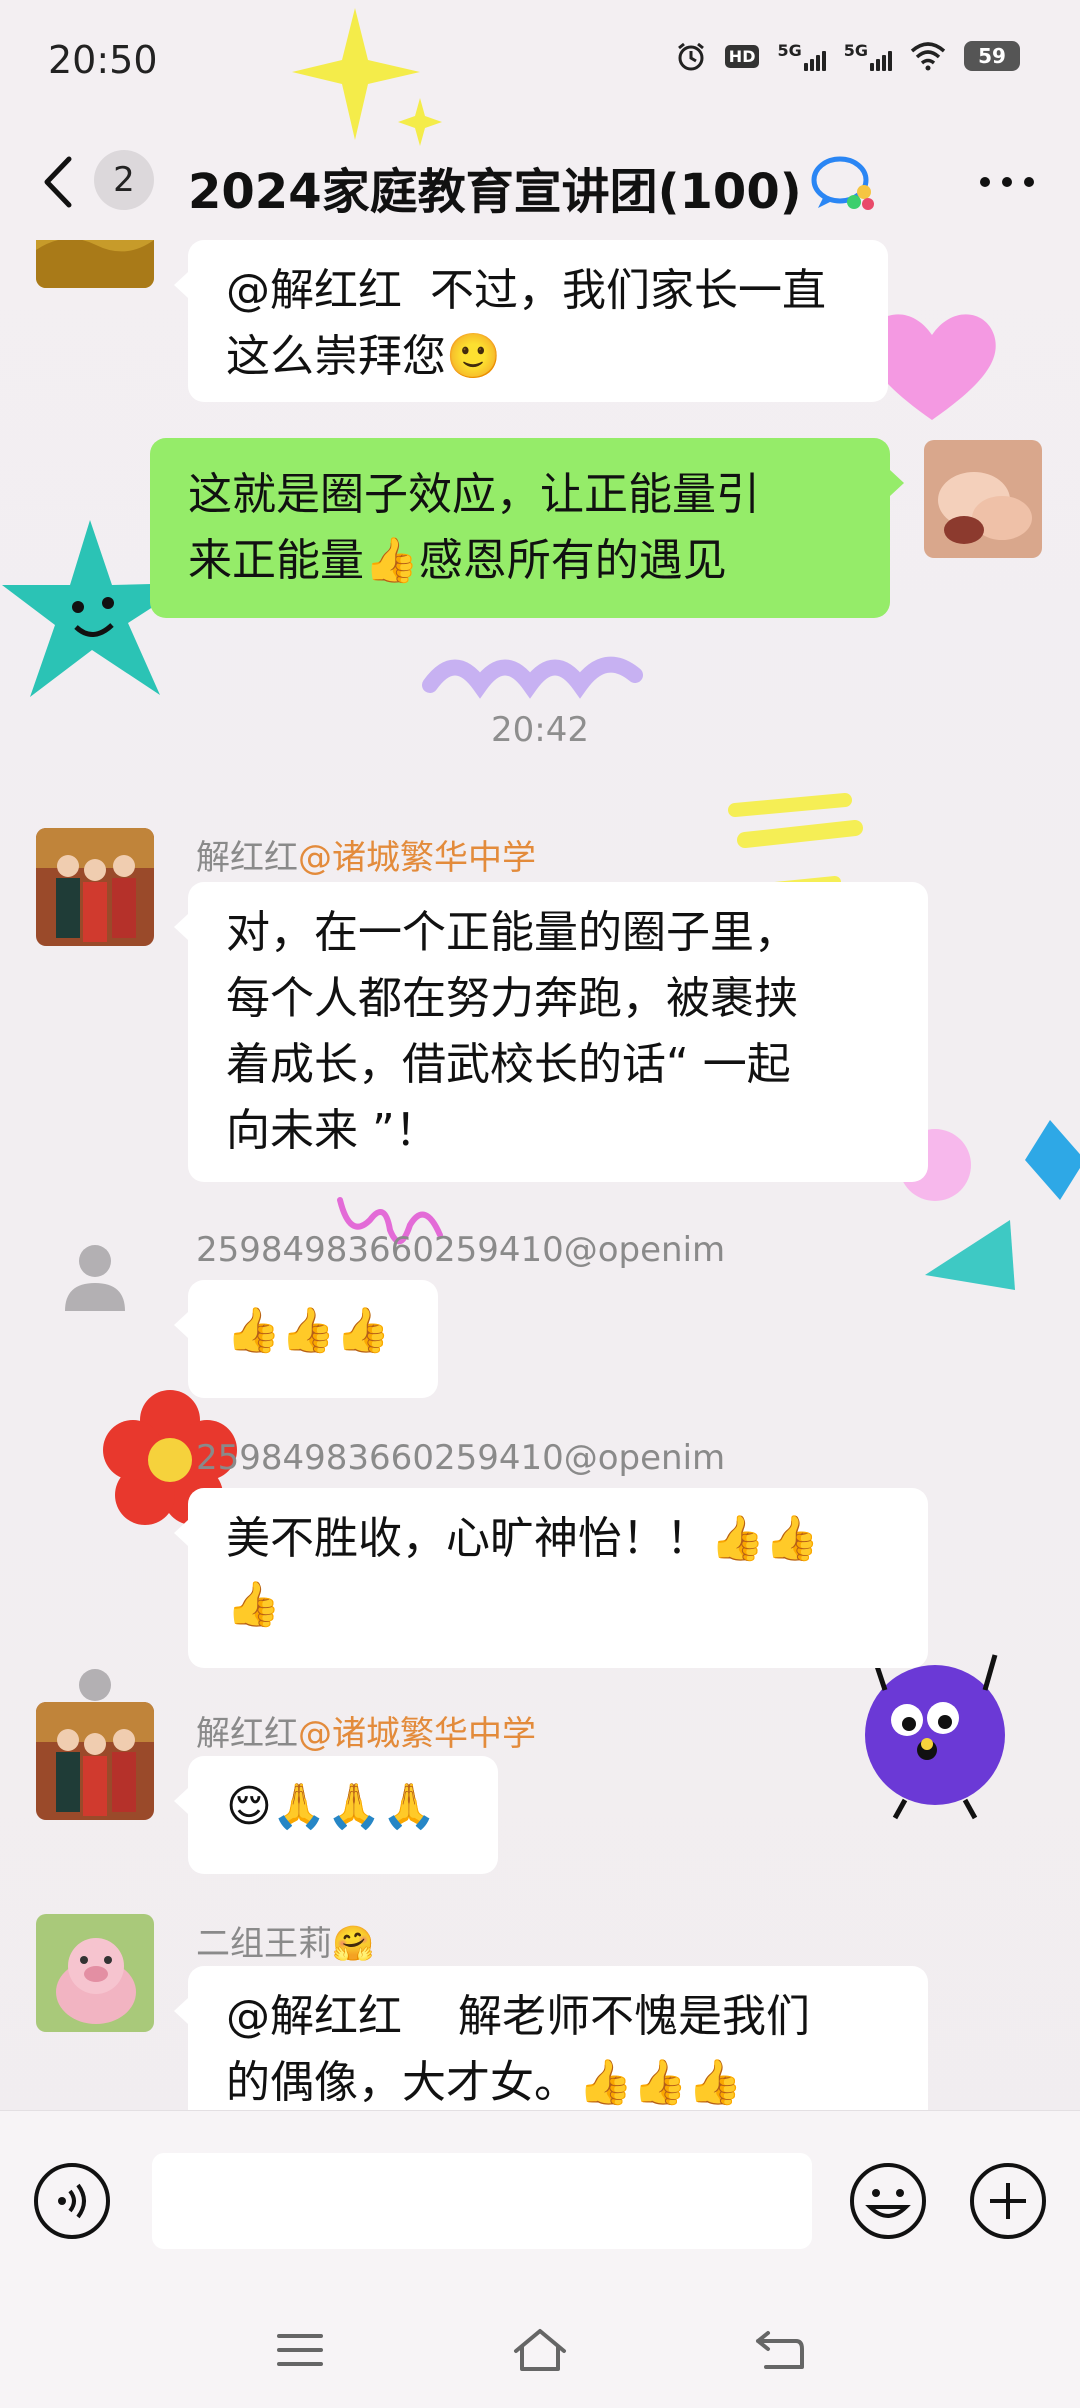  Describe the element at coordinates (531, 321) in the screenshot. I see `message-bubble: @解红红 不过，我们家长一直 这么崇拜您🙂` at that location.